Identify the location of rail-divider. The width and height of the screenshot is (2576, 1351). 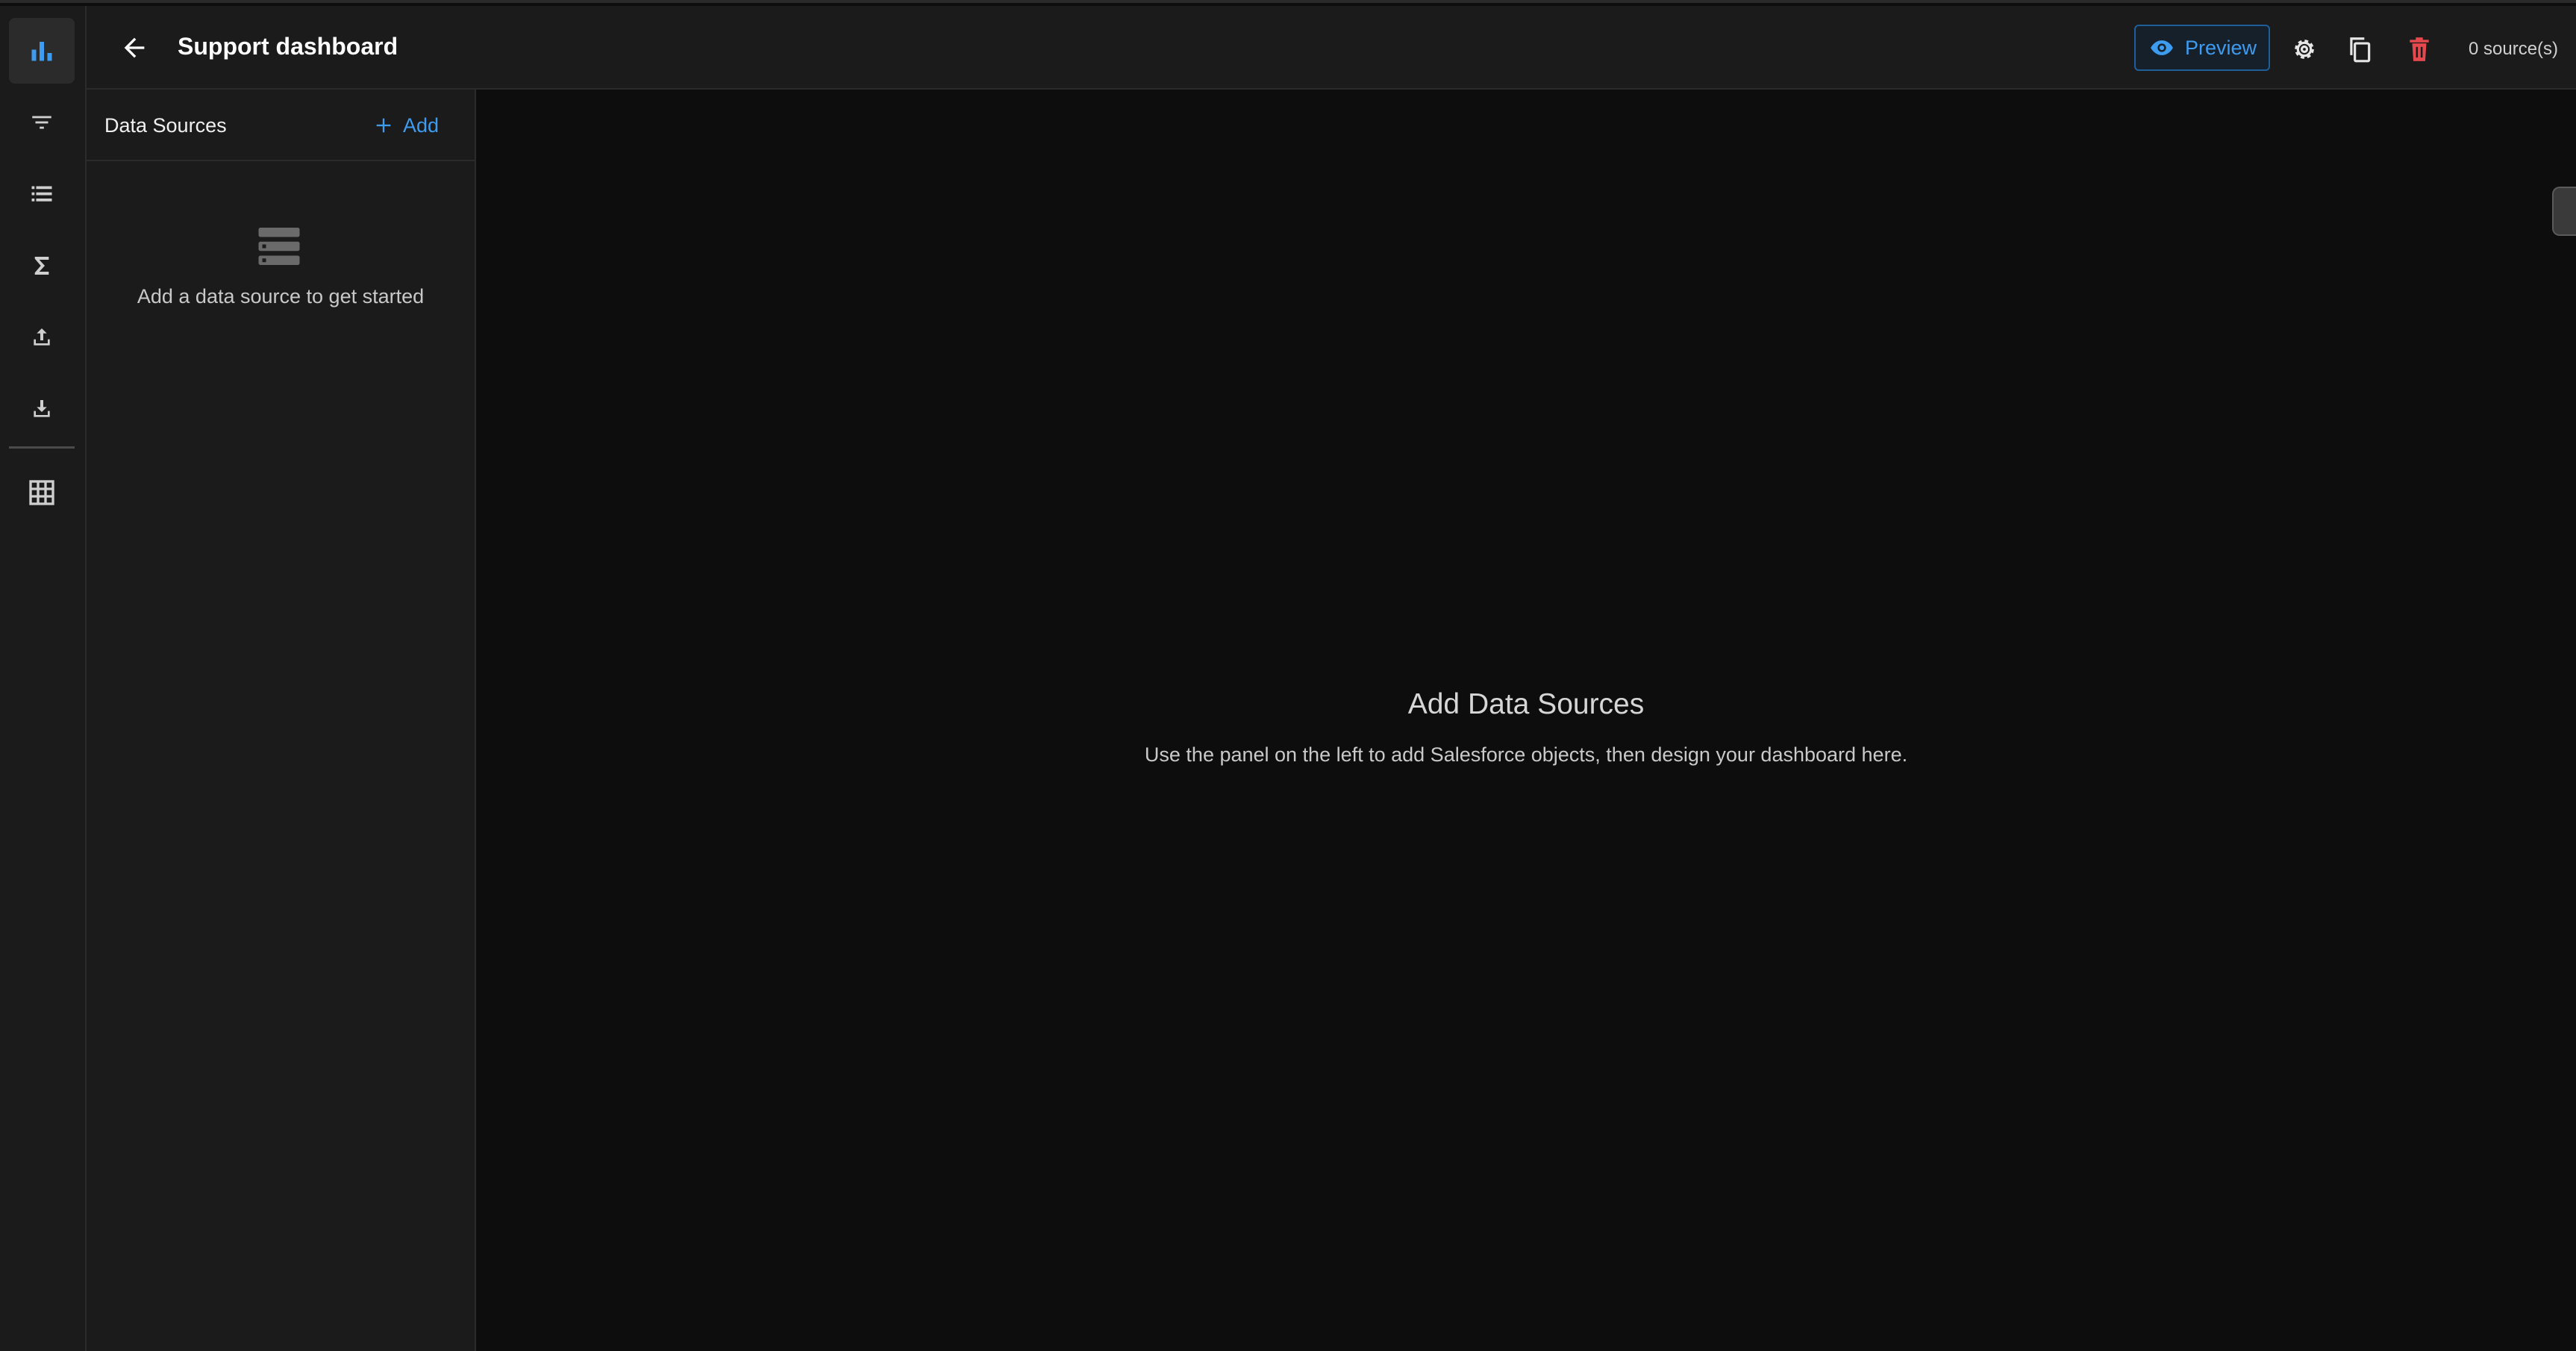
(42, 447).